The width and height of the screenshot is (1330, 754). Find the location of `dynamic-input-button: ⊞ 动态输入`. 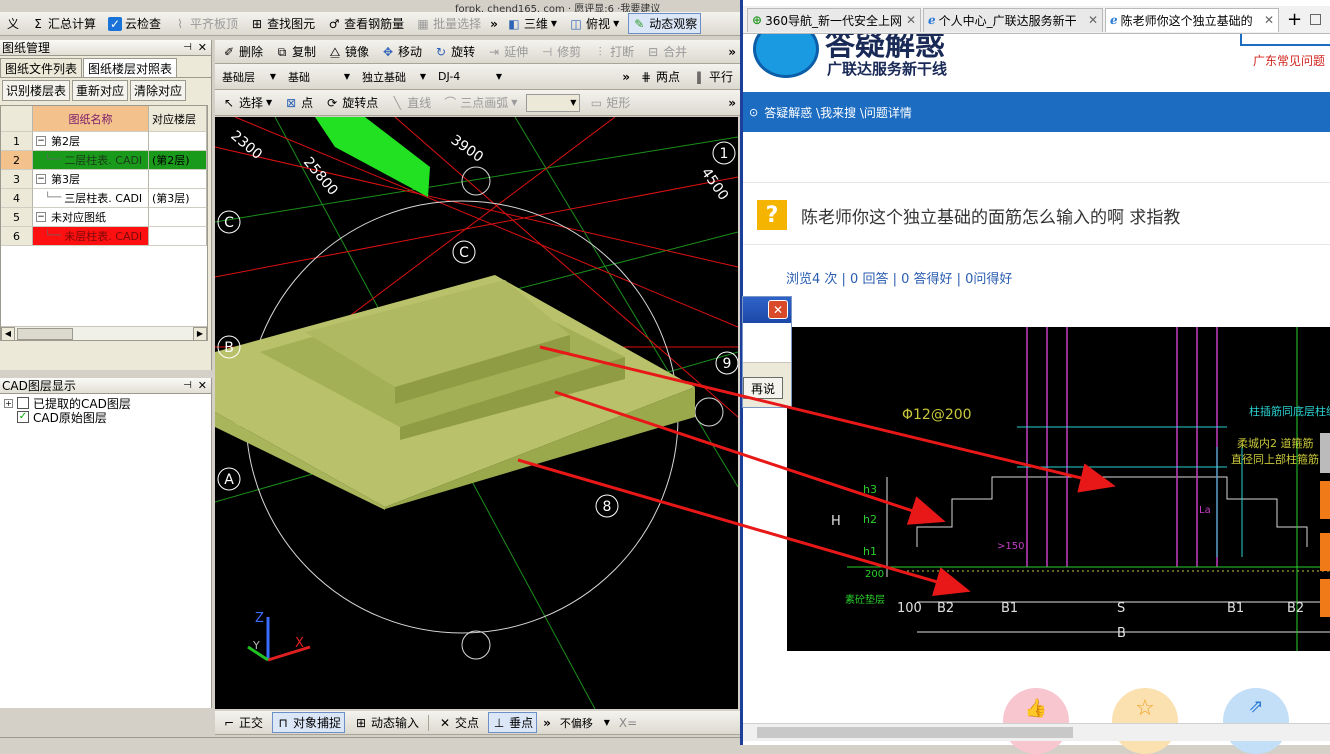

dynamic-input-button: ⊞ 动态输入 is located at coordinates (386, 722).